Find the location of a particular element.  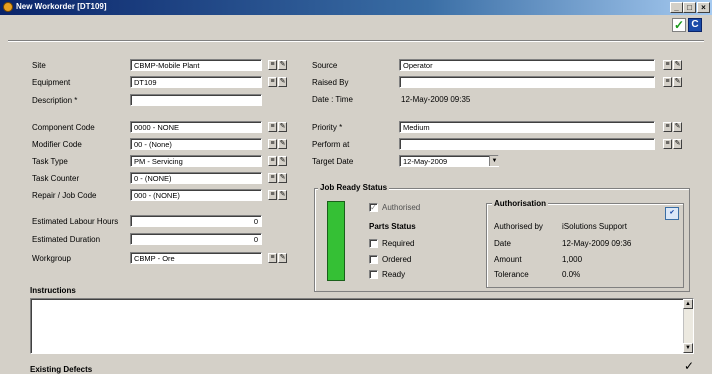

equipment-edit-icon: ✎ is located at coordinates (282, 82).